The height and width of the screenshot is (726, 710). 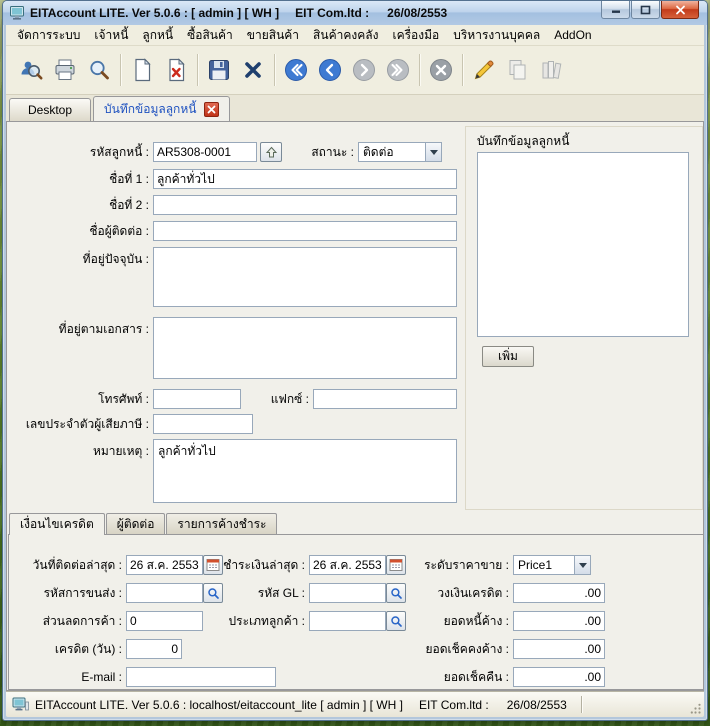 What do you see at coordinates (400, 152) in the screenshot?
I see `status-dropdown: ติดต่อ` at bounding box center [400, 152].